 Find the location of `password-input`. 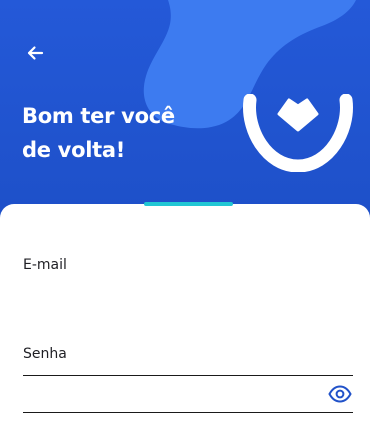

password-input is located at coordinates (173, 395).